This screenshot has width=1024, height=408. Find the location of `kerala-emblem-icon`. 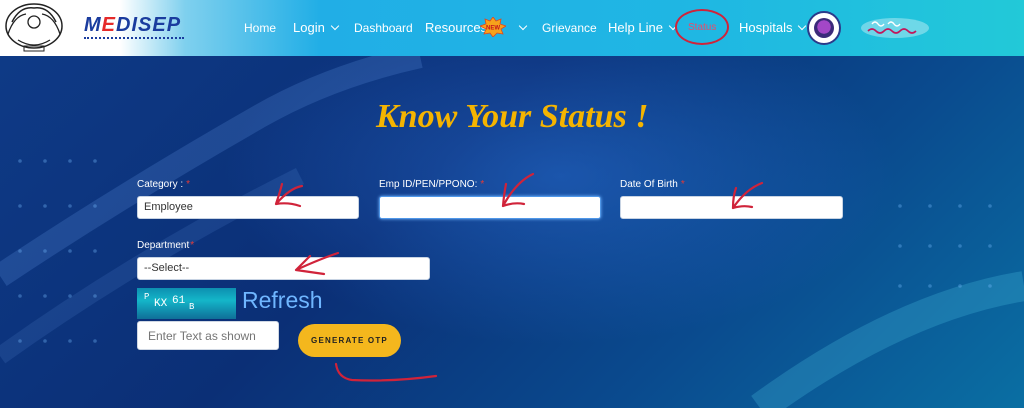

kerala-emblem-icon is located at coordinates (34, 27).